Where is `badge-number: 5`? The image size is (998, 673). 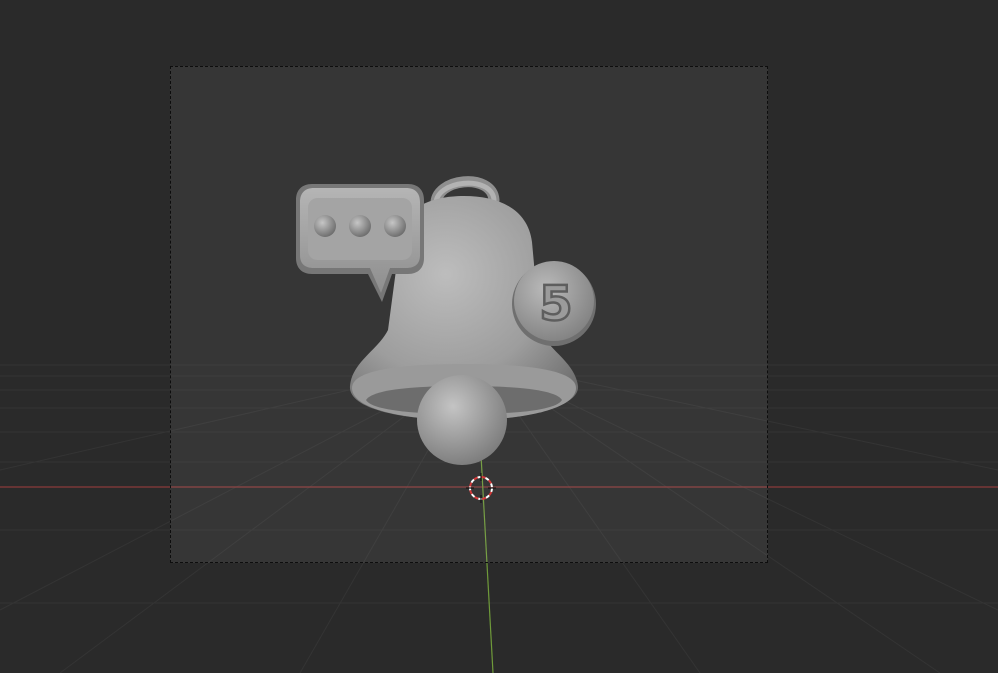 badge-number: 5 is located at coordinates (555, 304).